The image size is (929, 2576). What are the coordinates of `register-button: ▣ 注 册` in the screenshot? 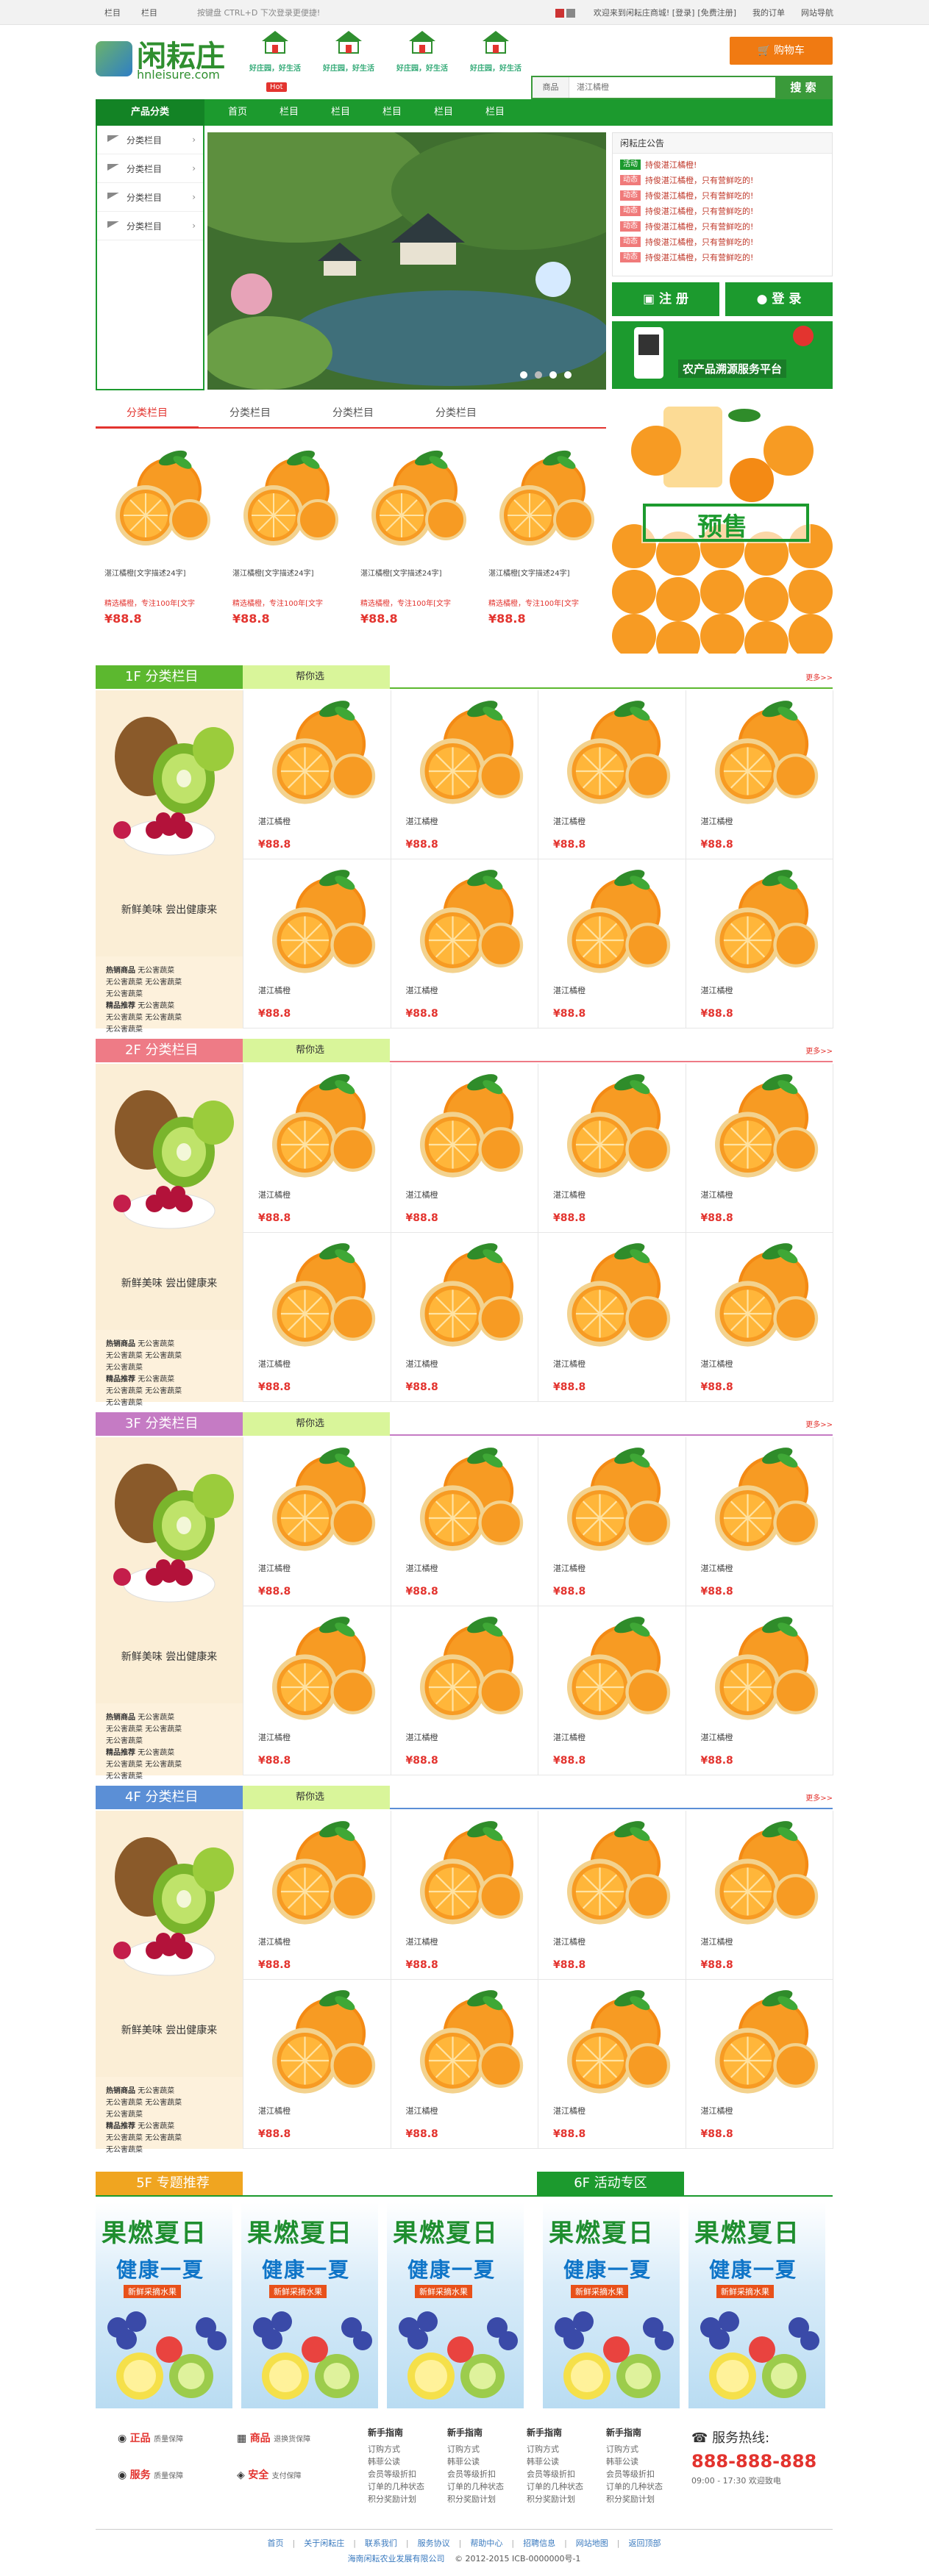 It's located at (665, 299).